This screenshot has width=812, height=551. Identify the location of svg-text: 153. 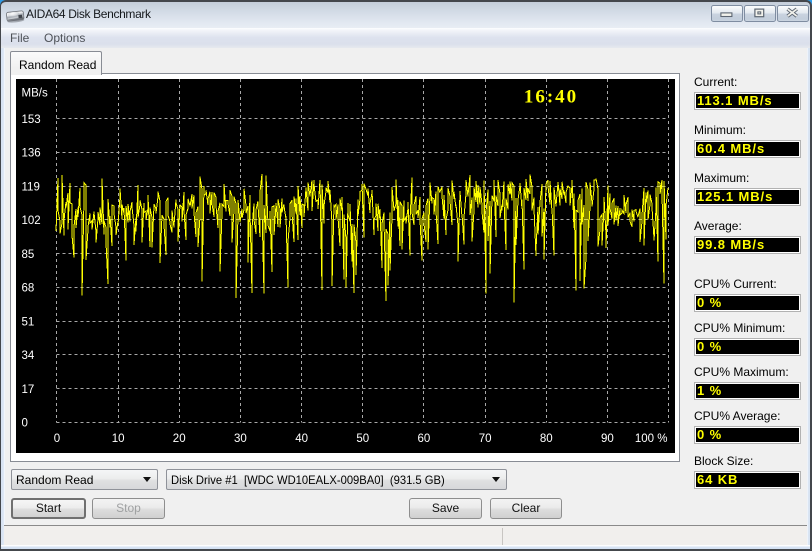
(31, 120).